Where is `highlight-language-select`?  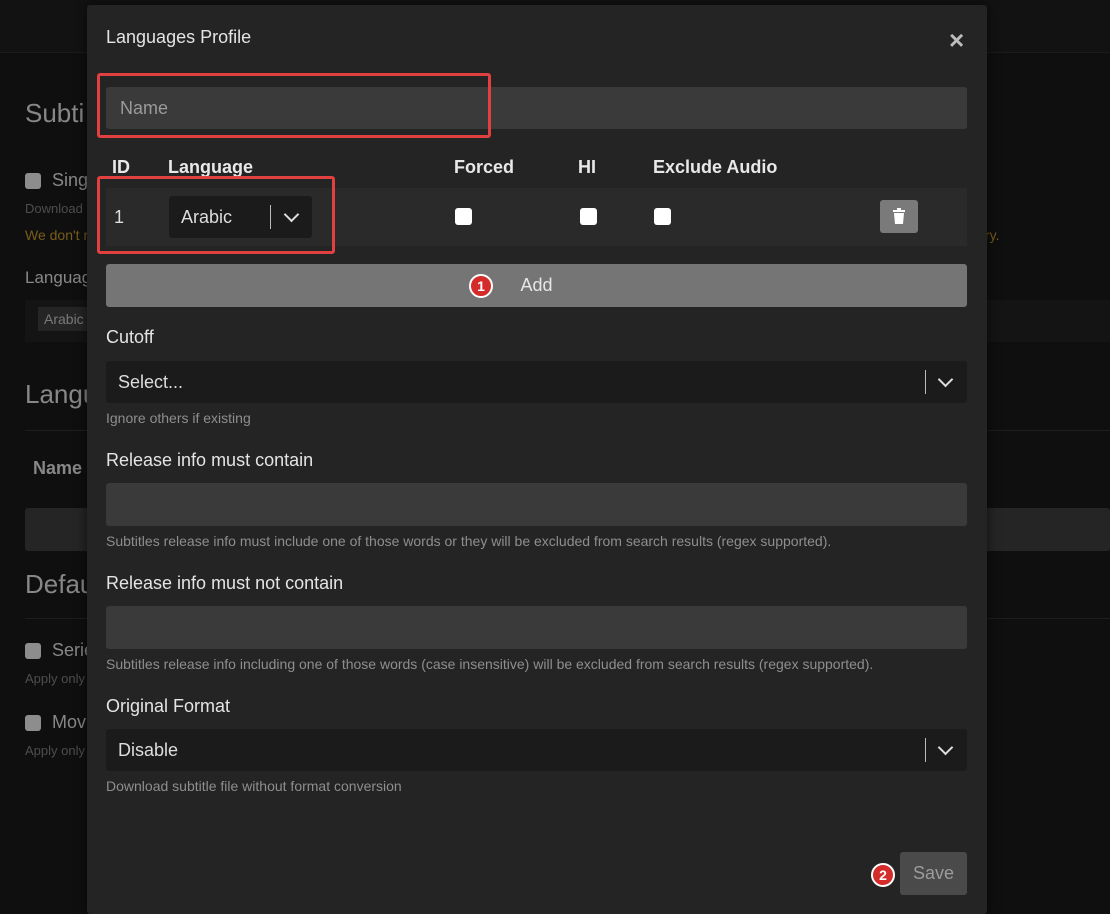 highlight-language-select is located at coordinates (216, 215).